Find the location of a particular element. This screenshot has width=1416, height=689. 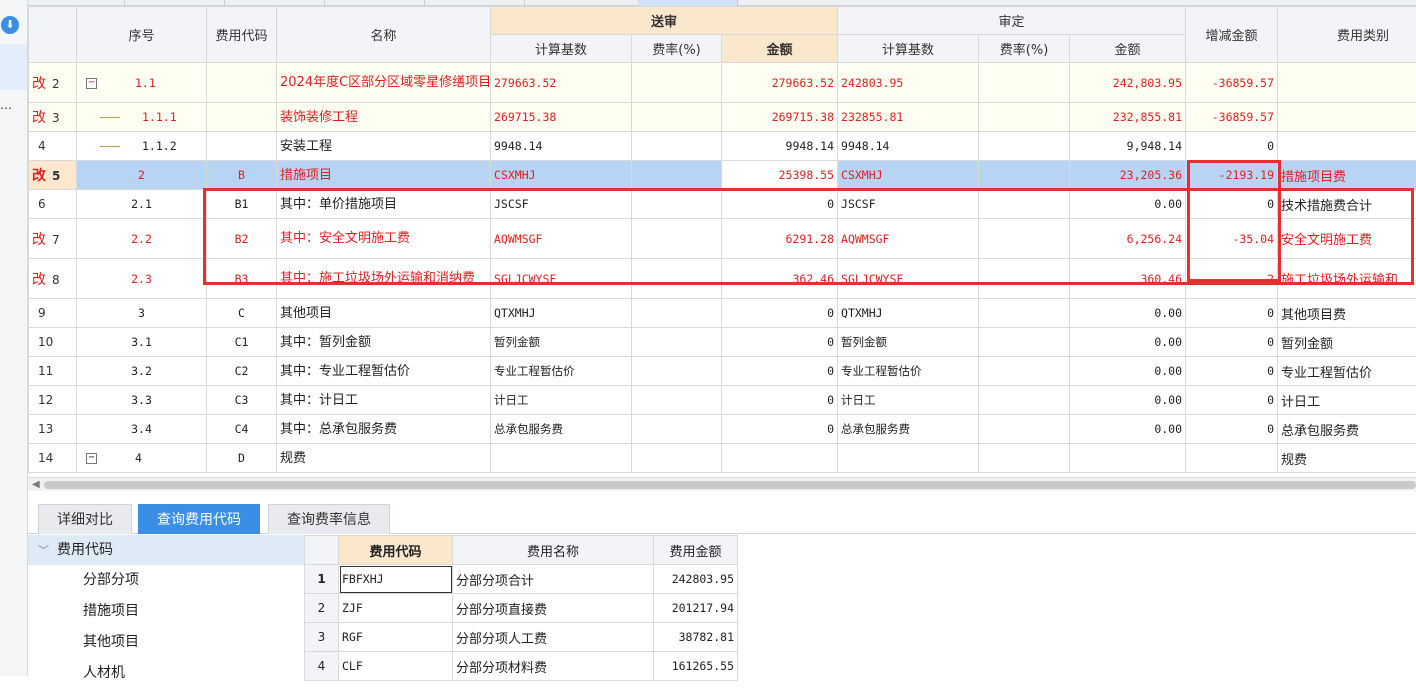

tree-item: 分部分项 is located at coordinates (166, 580).